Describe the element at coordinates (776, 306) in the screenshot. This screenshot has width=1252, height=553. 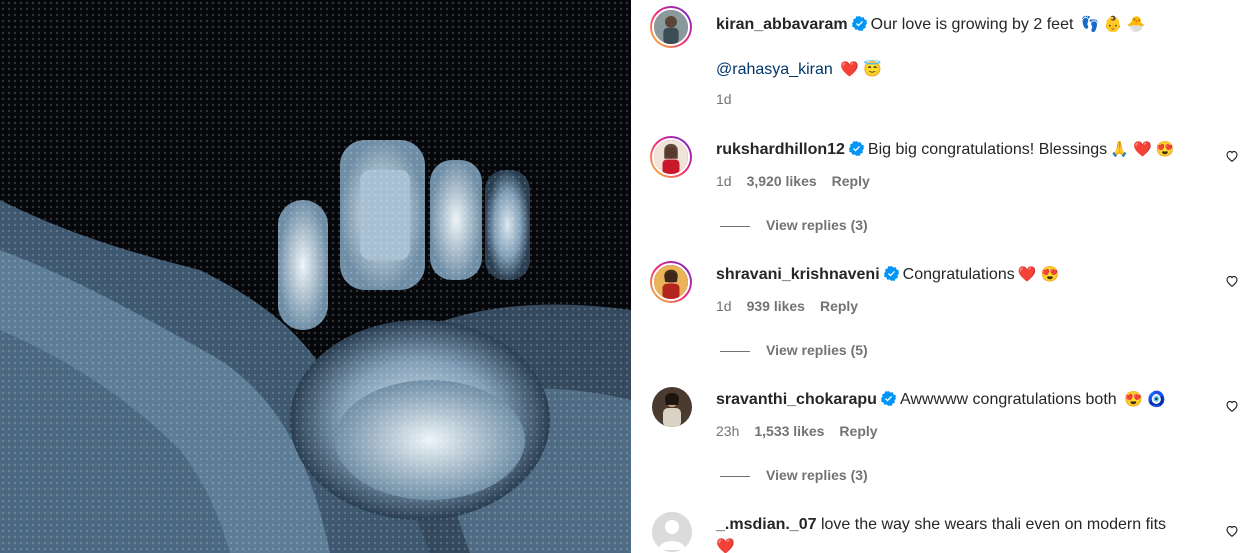
I see `comment-likes: 939 likes` at that location.